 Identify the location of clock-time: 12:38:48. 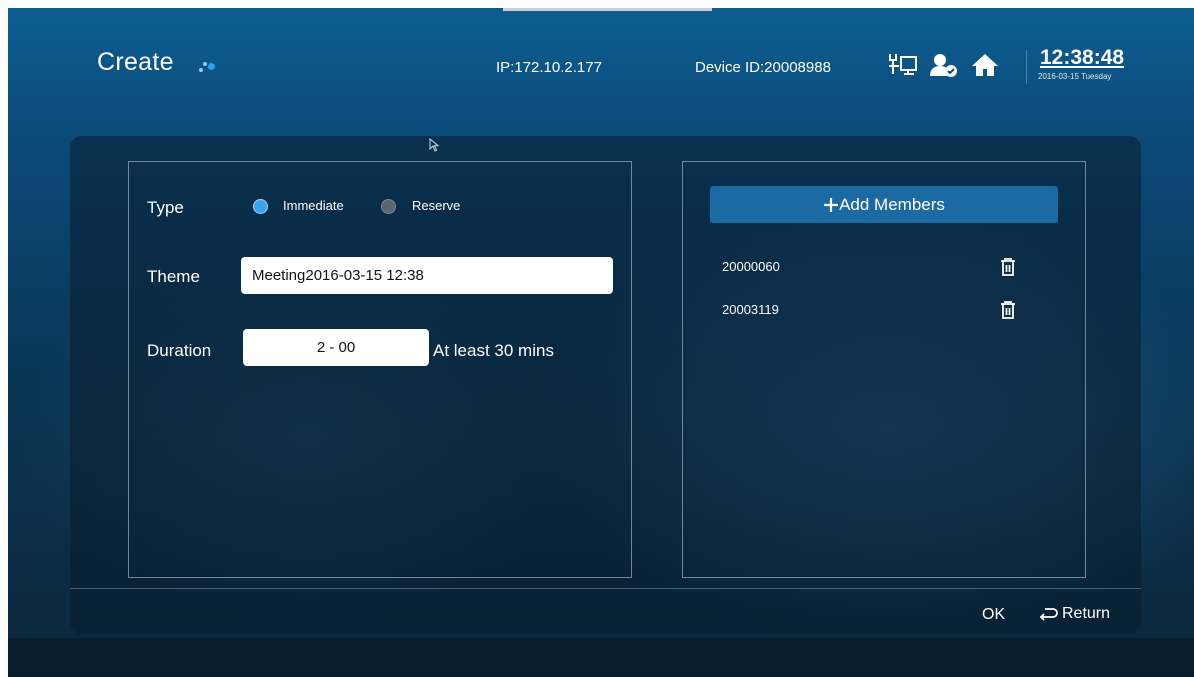
(1082, 57).